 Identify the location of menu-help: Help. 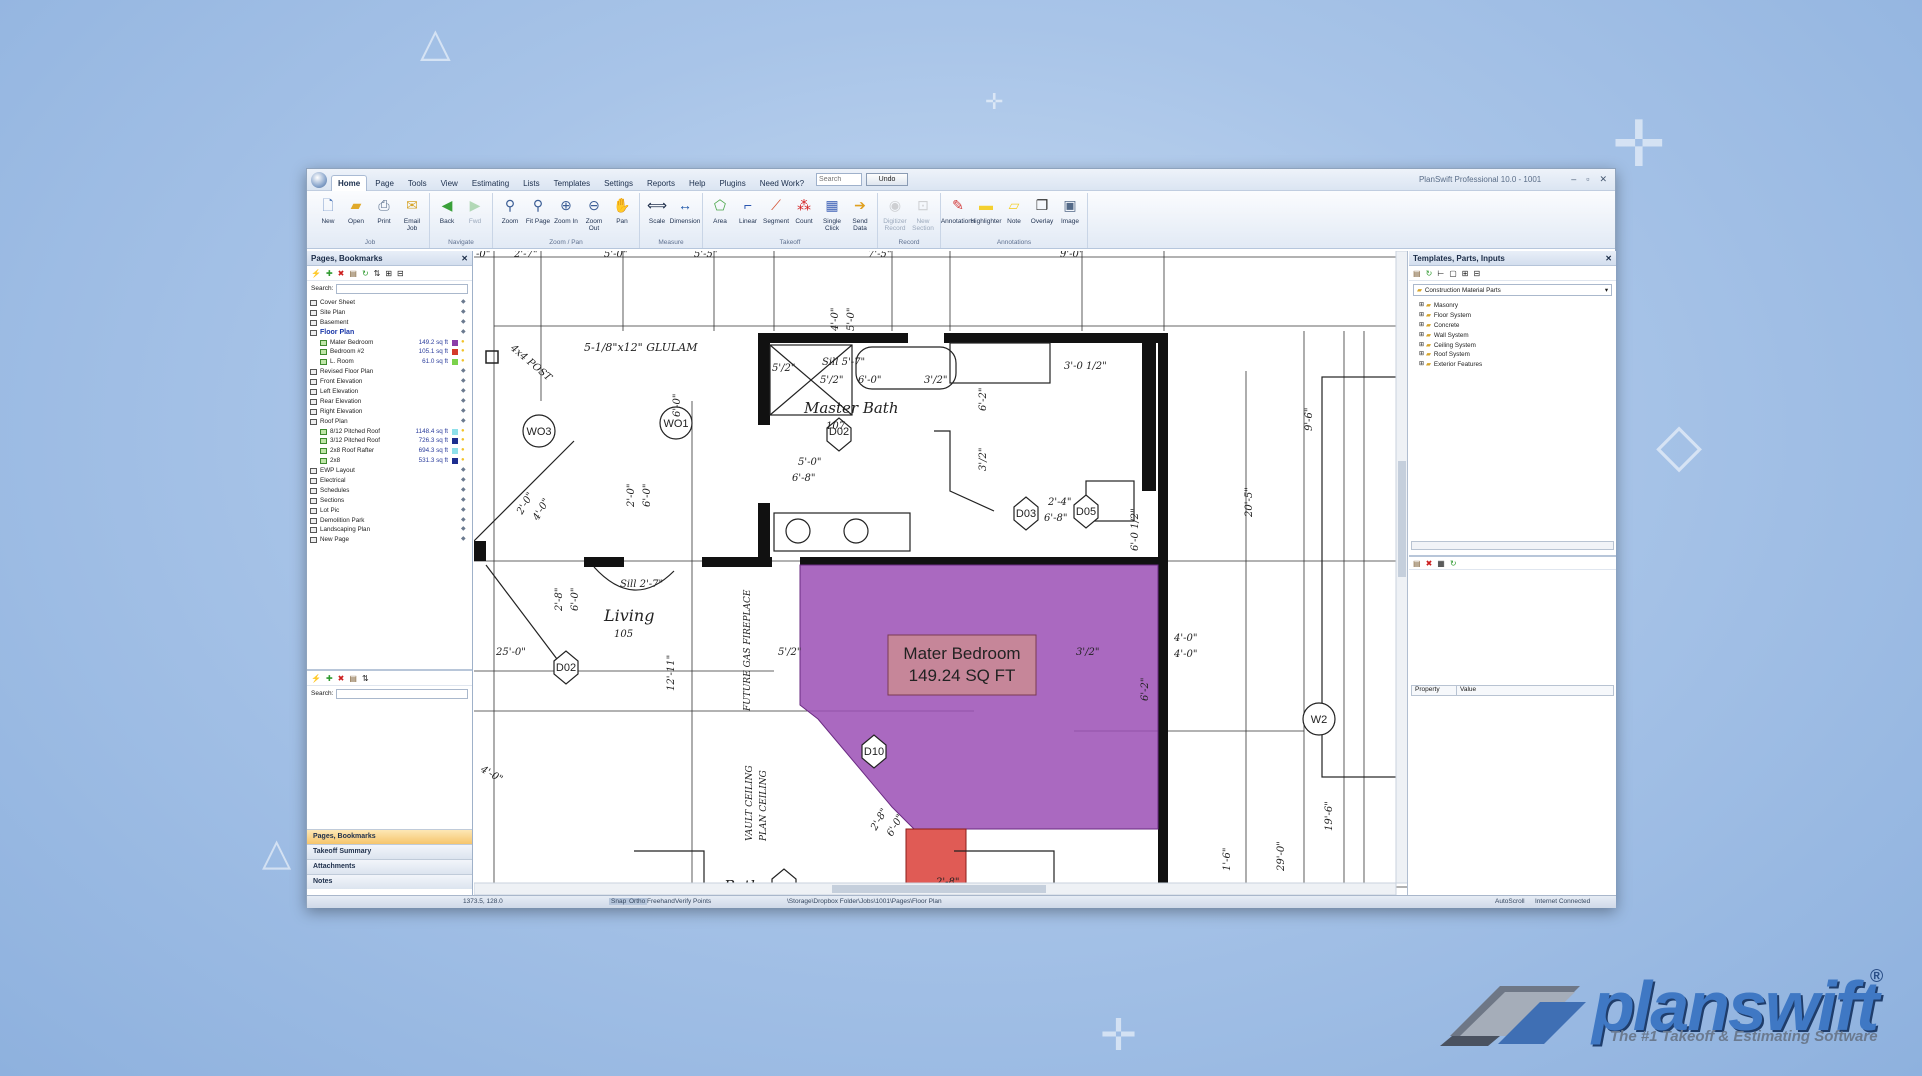
(697, 183).